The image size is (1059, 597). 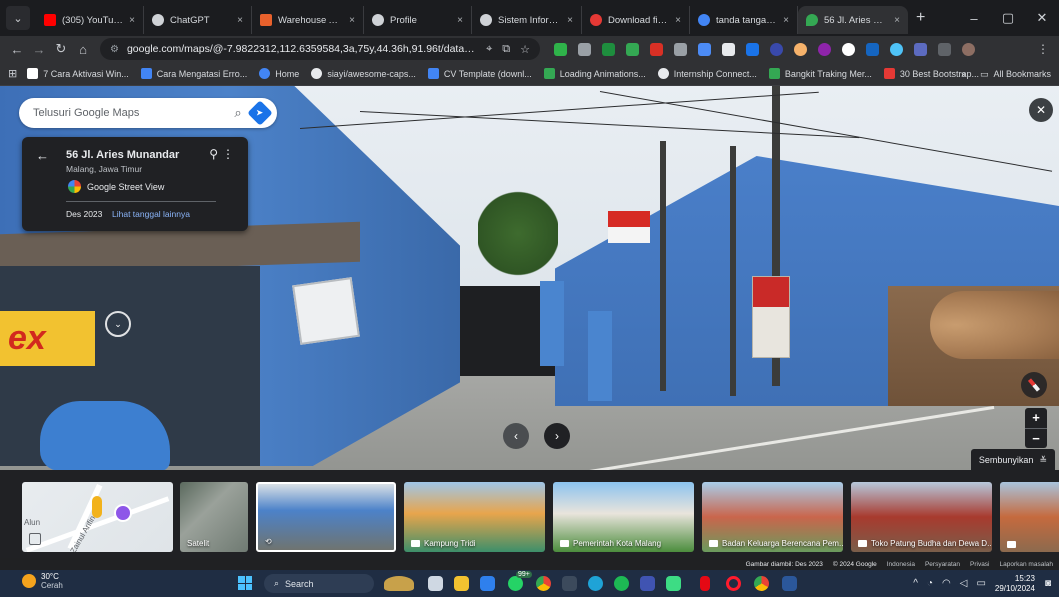 I want to click on android-studio-icon, so click(x=673, y=583).